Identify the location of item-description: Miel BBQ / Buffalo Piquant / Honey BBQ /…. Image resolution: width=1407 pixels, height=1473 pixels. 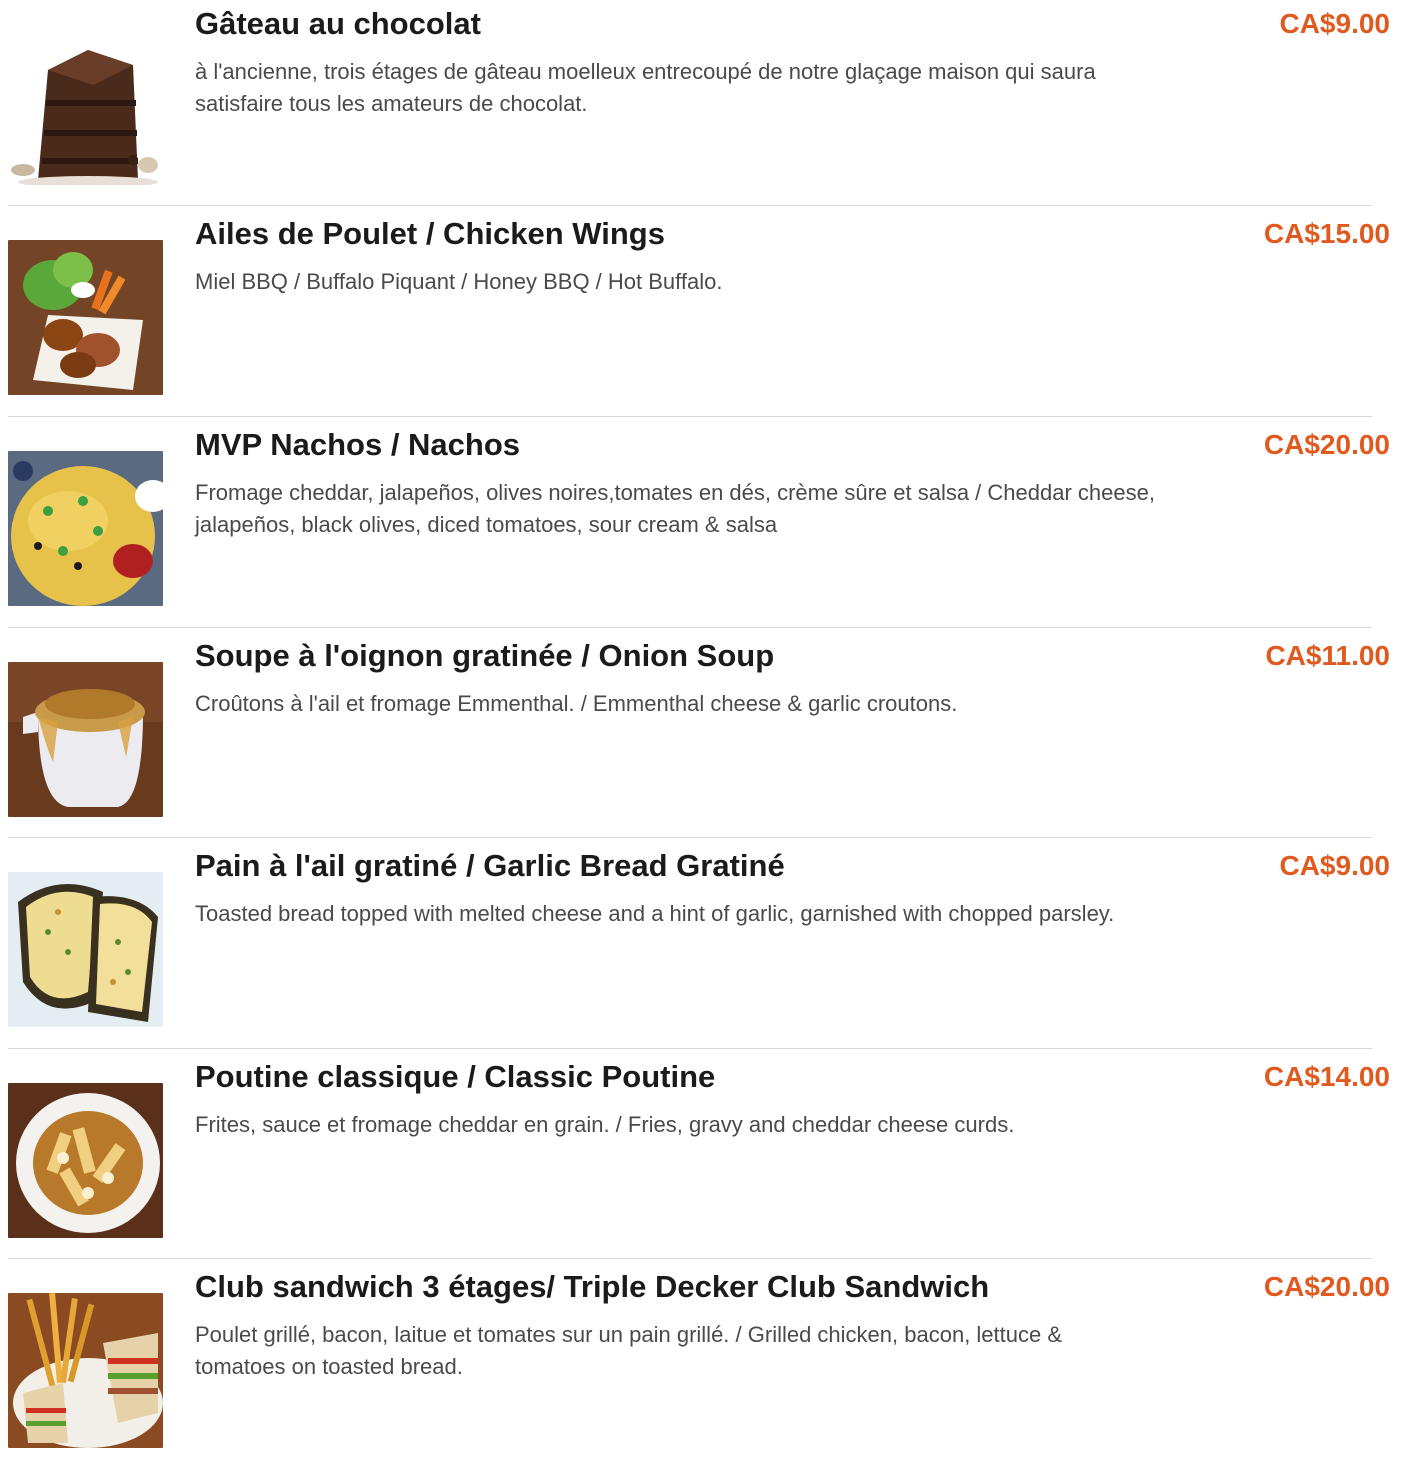
(459, 281).